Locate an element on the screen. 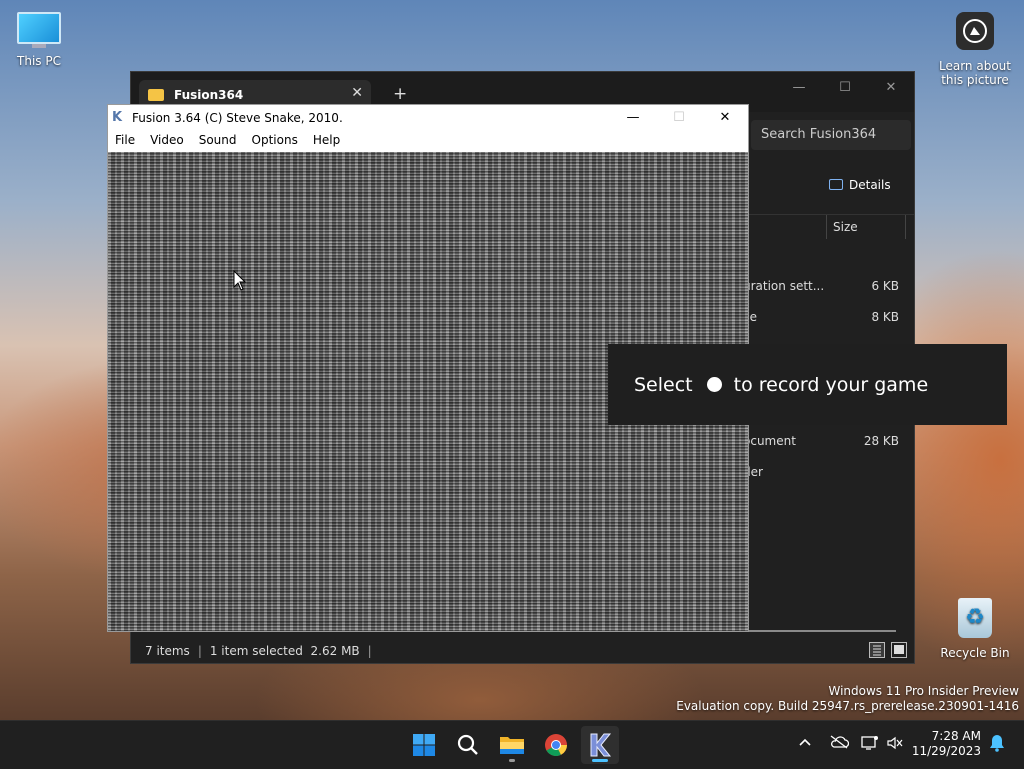  mouse-cursor-icon is located at coordinates (240, 280).